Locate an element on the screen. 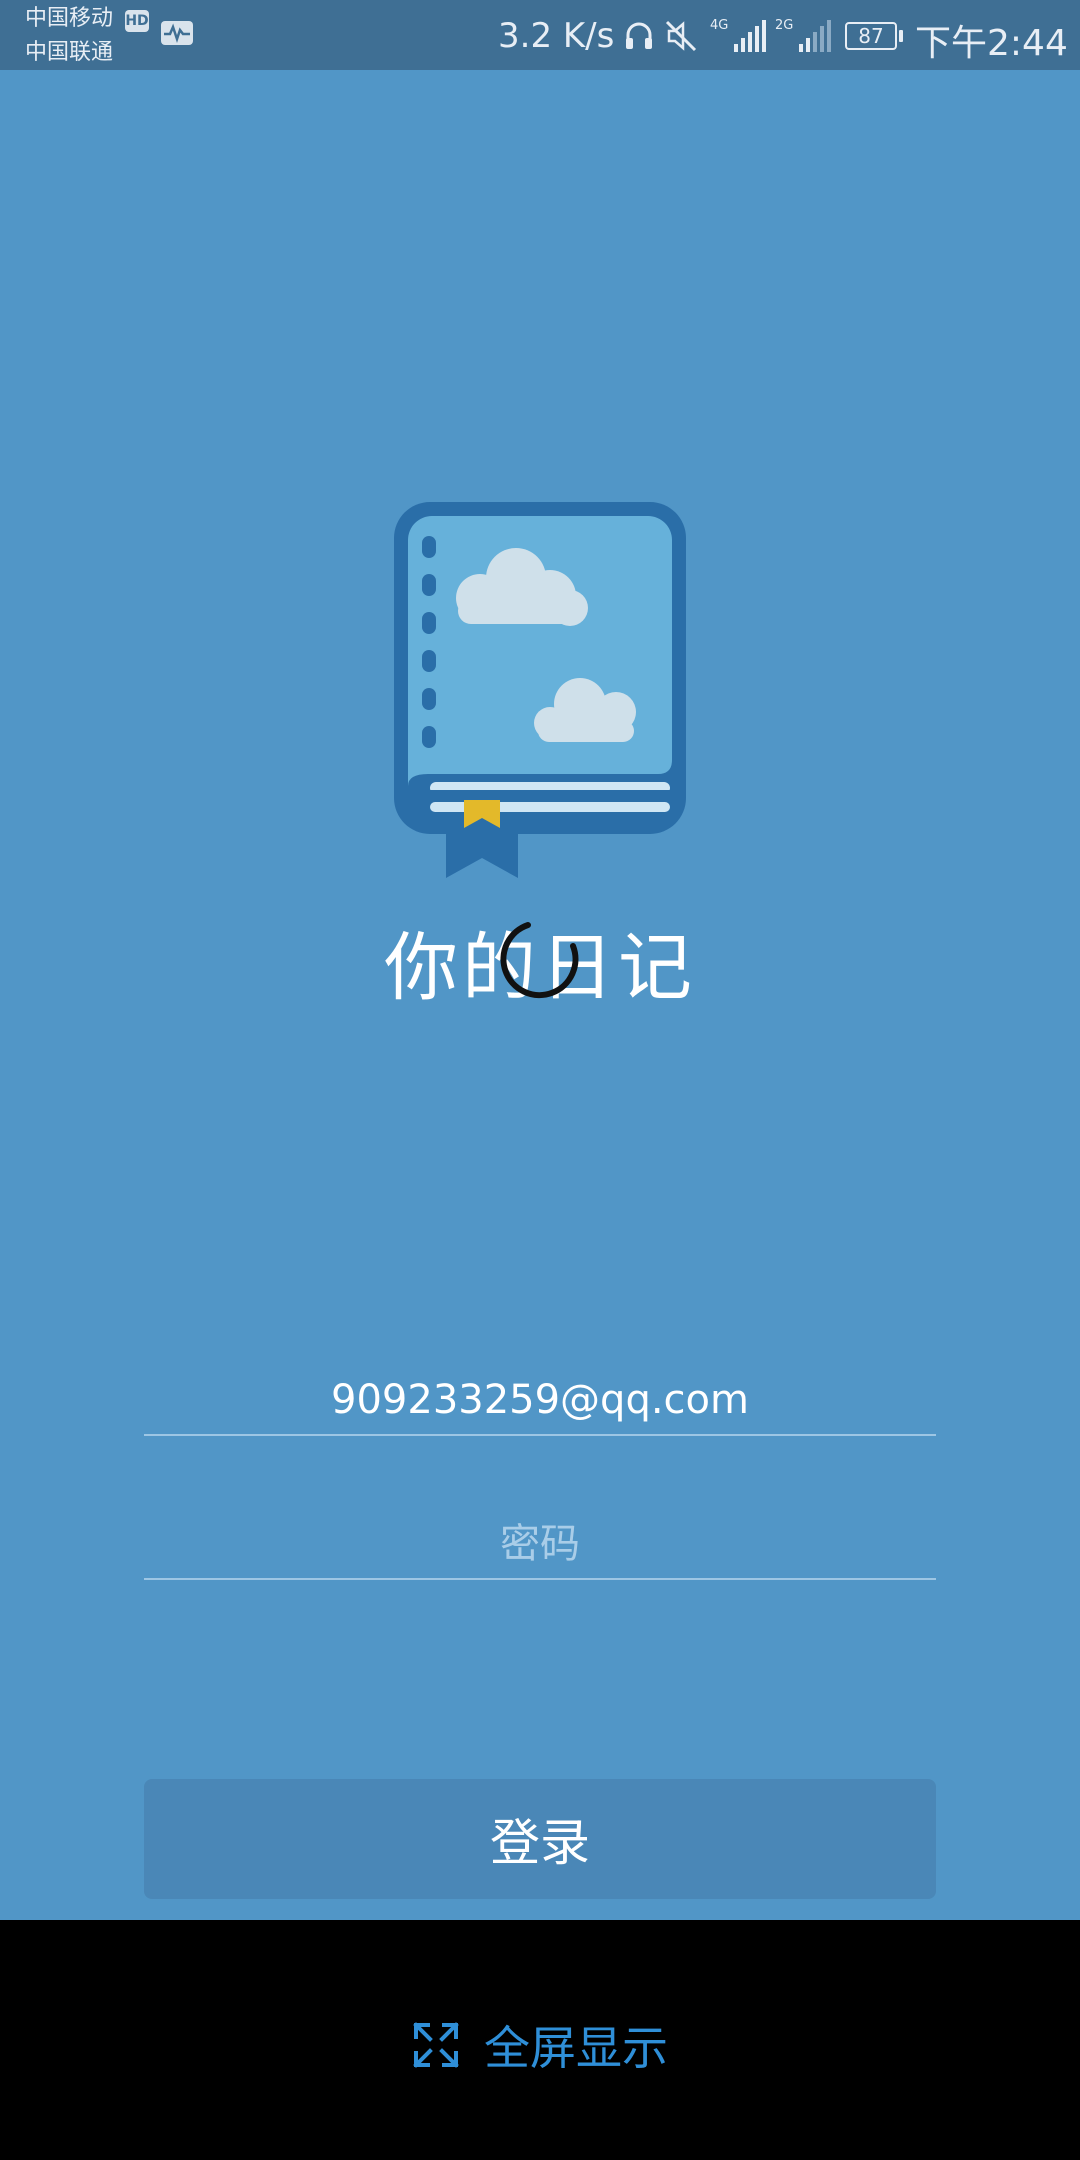  signal-2g-icon: 2G is located at coordinates (803, 35).